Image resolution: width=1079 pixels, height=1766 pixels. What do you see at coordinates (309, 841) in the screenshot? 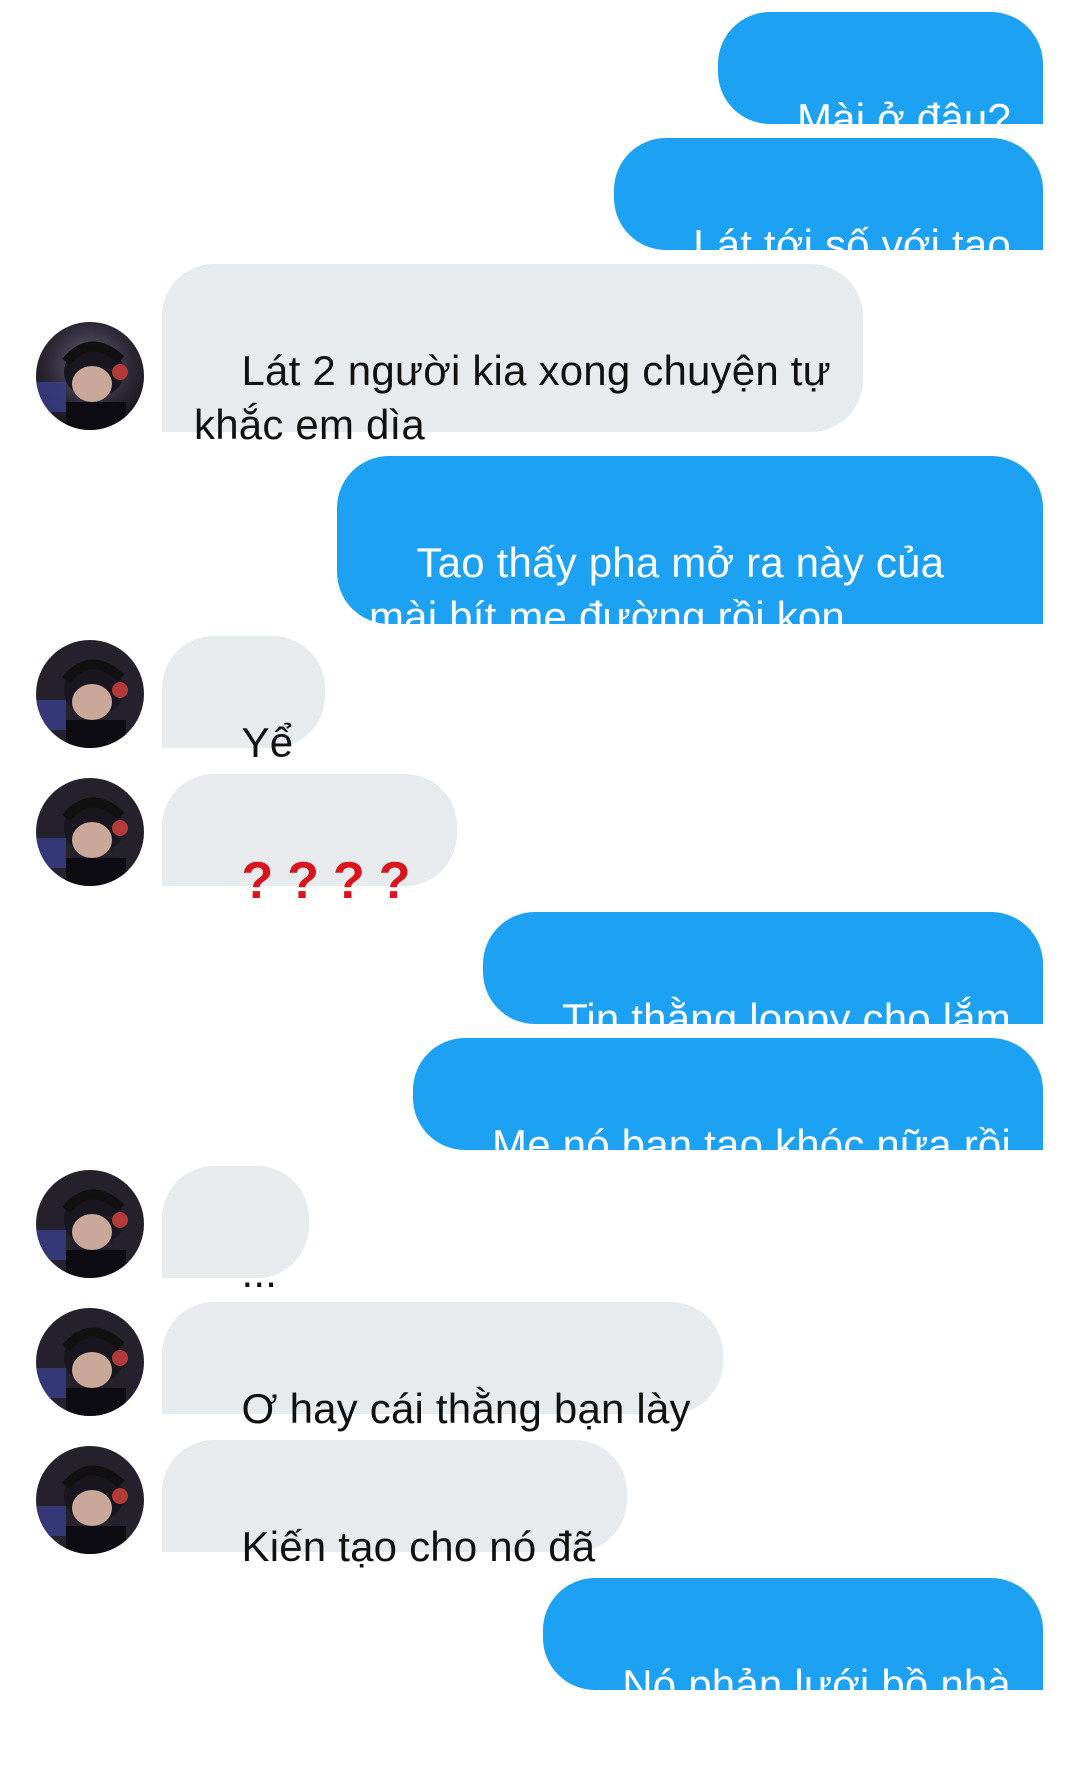
I see `incoming-message-bubble: ????` at bounding box center [309, 841].